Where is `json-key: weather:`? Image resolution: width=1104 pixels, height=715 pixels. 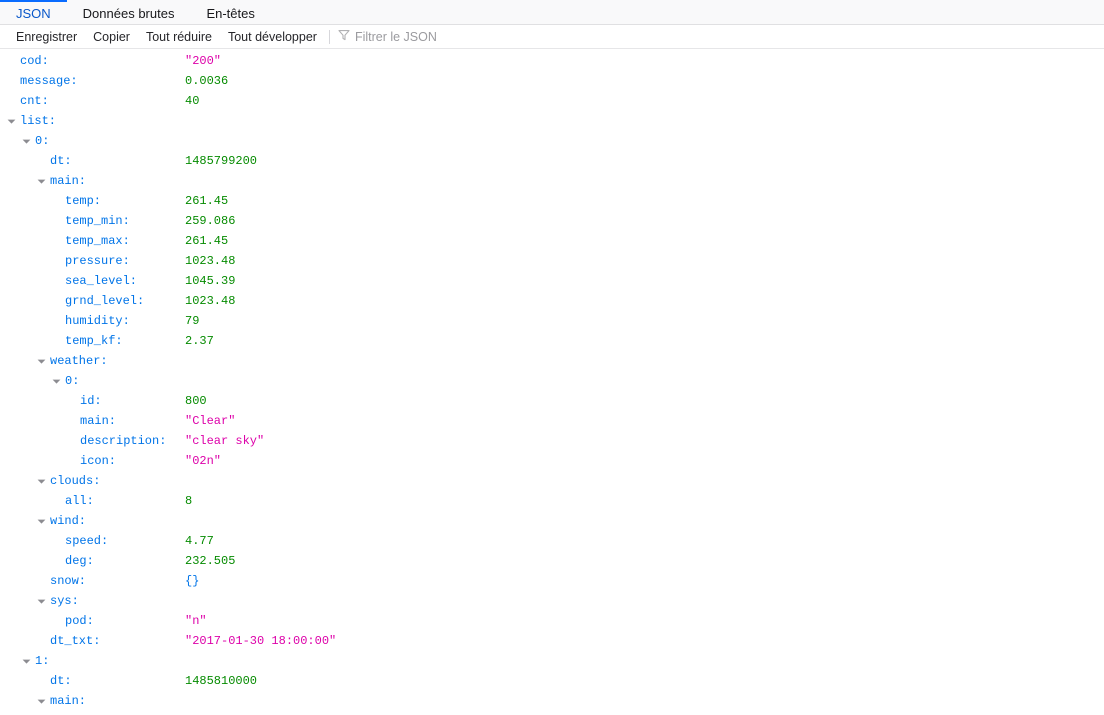
json-key: weather: is located at coordinates (79, 361).